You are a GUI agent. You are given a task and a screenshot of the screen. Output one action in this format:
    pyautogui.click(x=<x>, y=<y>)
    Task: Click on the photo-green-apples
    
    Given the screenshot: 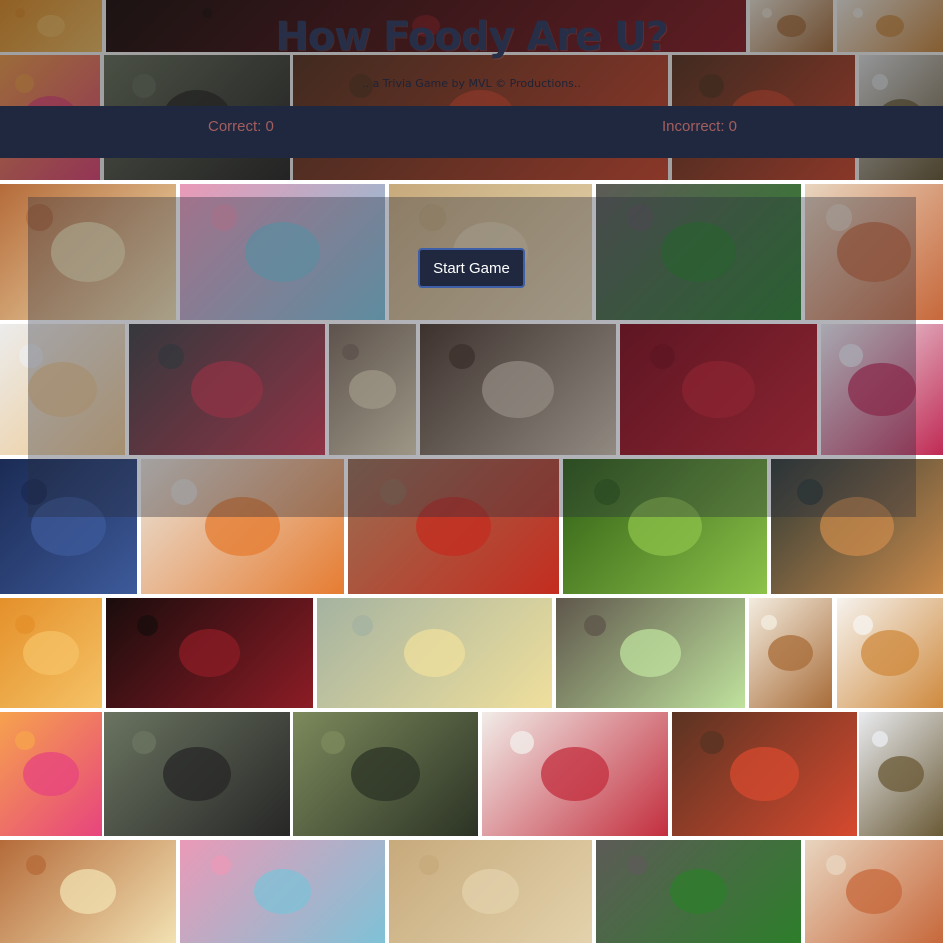 What is the action you would take?
    pyautogui.click(x=650, y=653)
    